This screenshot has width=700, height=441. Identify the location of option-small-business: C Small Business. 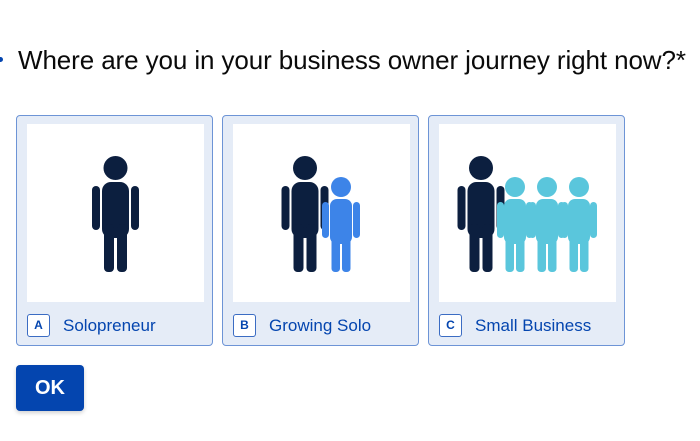
(526, 230).